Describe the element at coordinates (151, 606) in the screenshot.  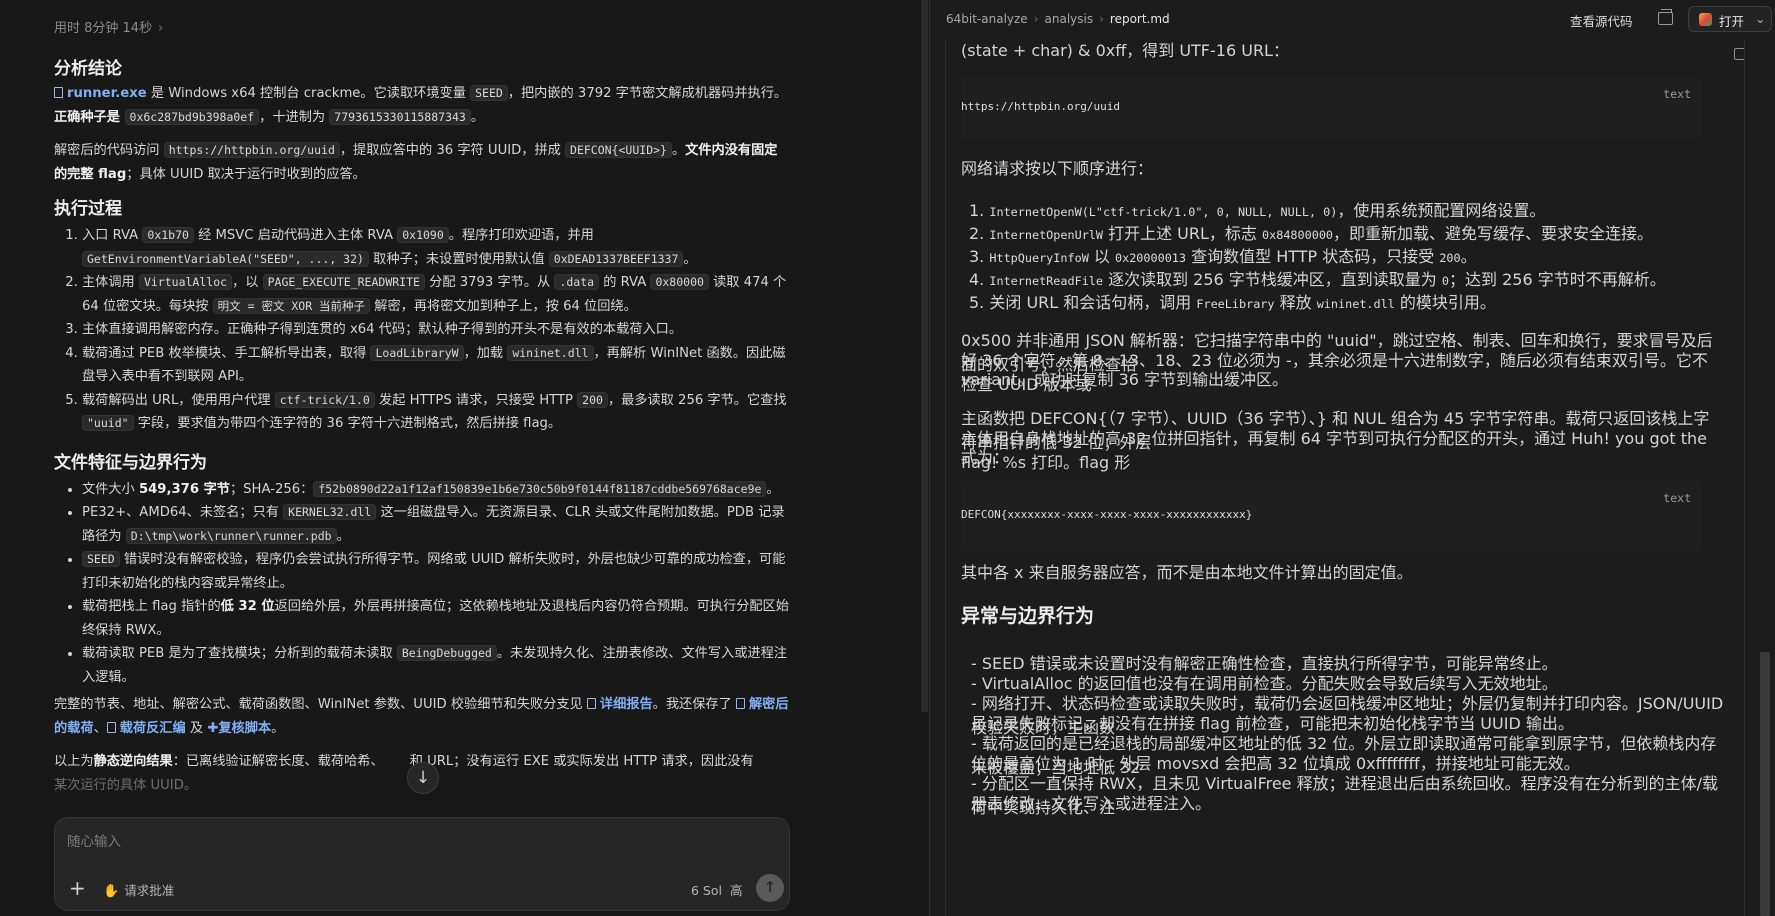
I see `text: 载荷把栈上 flag 指针的` at that location.